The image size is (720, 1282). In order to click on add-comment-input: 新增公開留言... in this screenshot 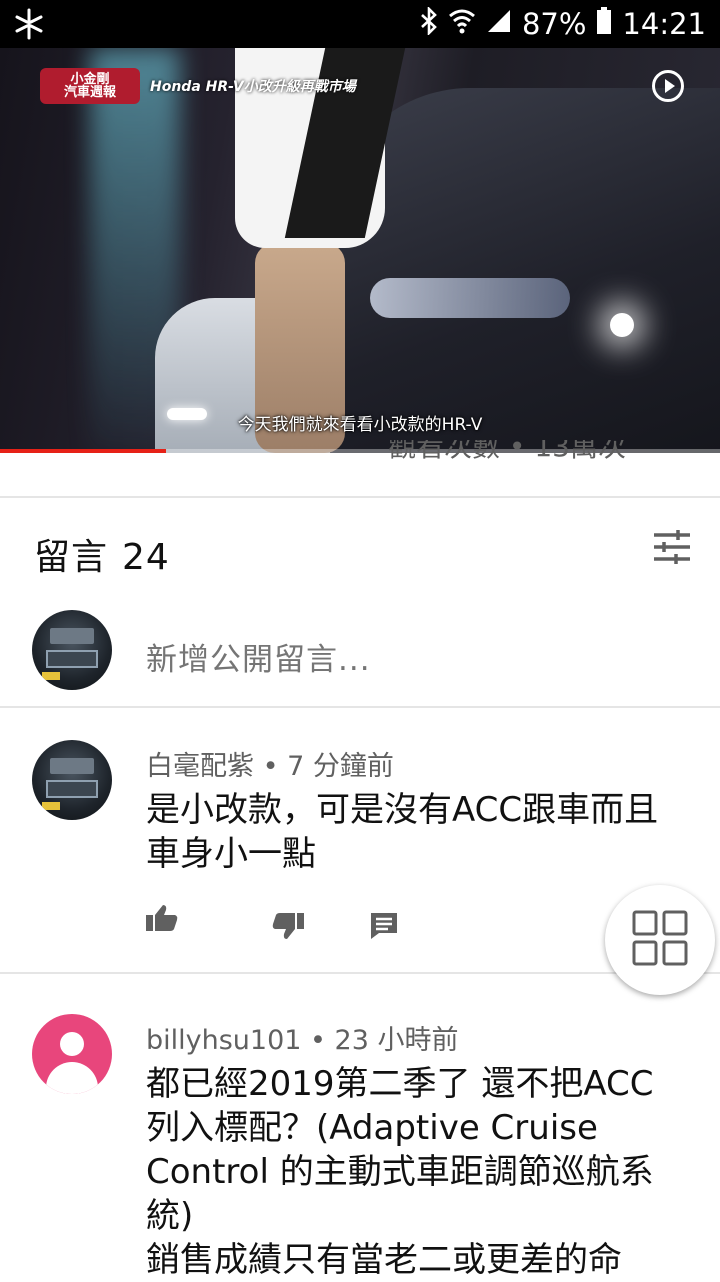, I will do `click(258, 656)`.